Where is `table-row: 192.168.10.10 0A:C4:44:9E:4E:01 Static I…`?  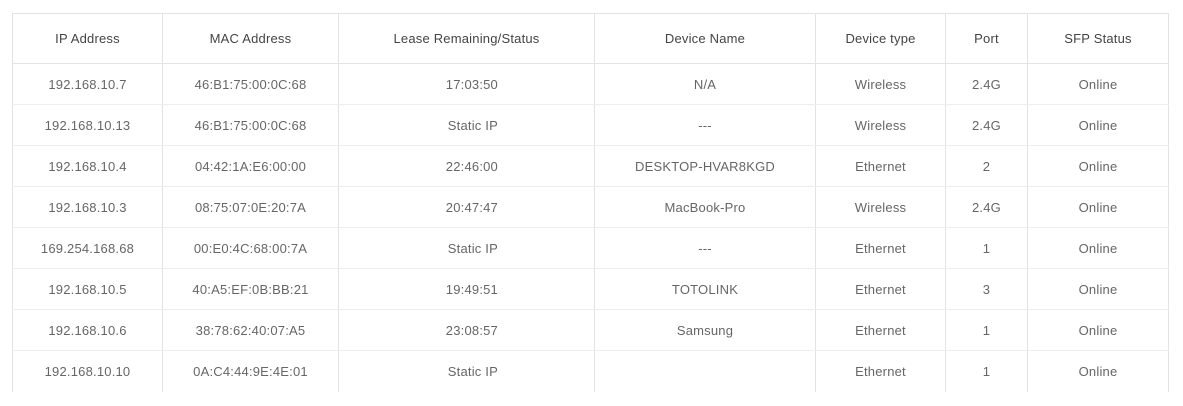
table-row: 192.168.10.10 0A:C4:44:9E:4E:01 Static I… is located at coordinates (590, 371).